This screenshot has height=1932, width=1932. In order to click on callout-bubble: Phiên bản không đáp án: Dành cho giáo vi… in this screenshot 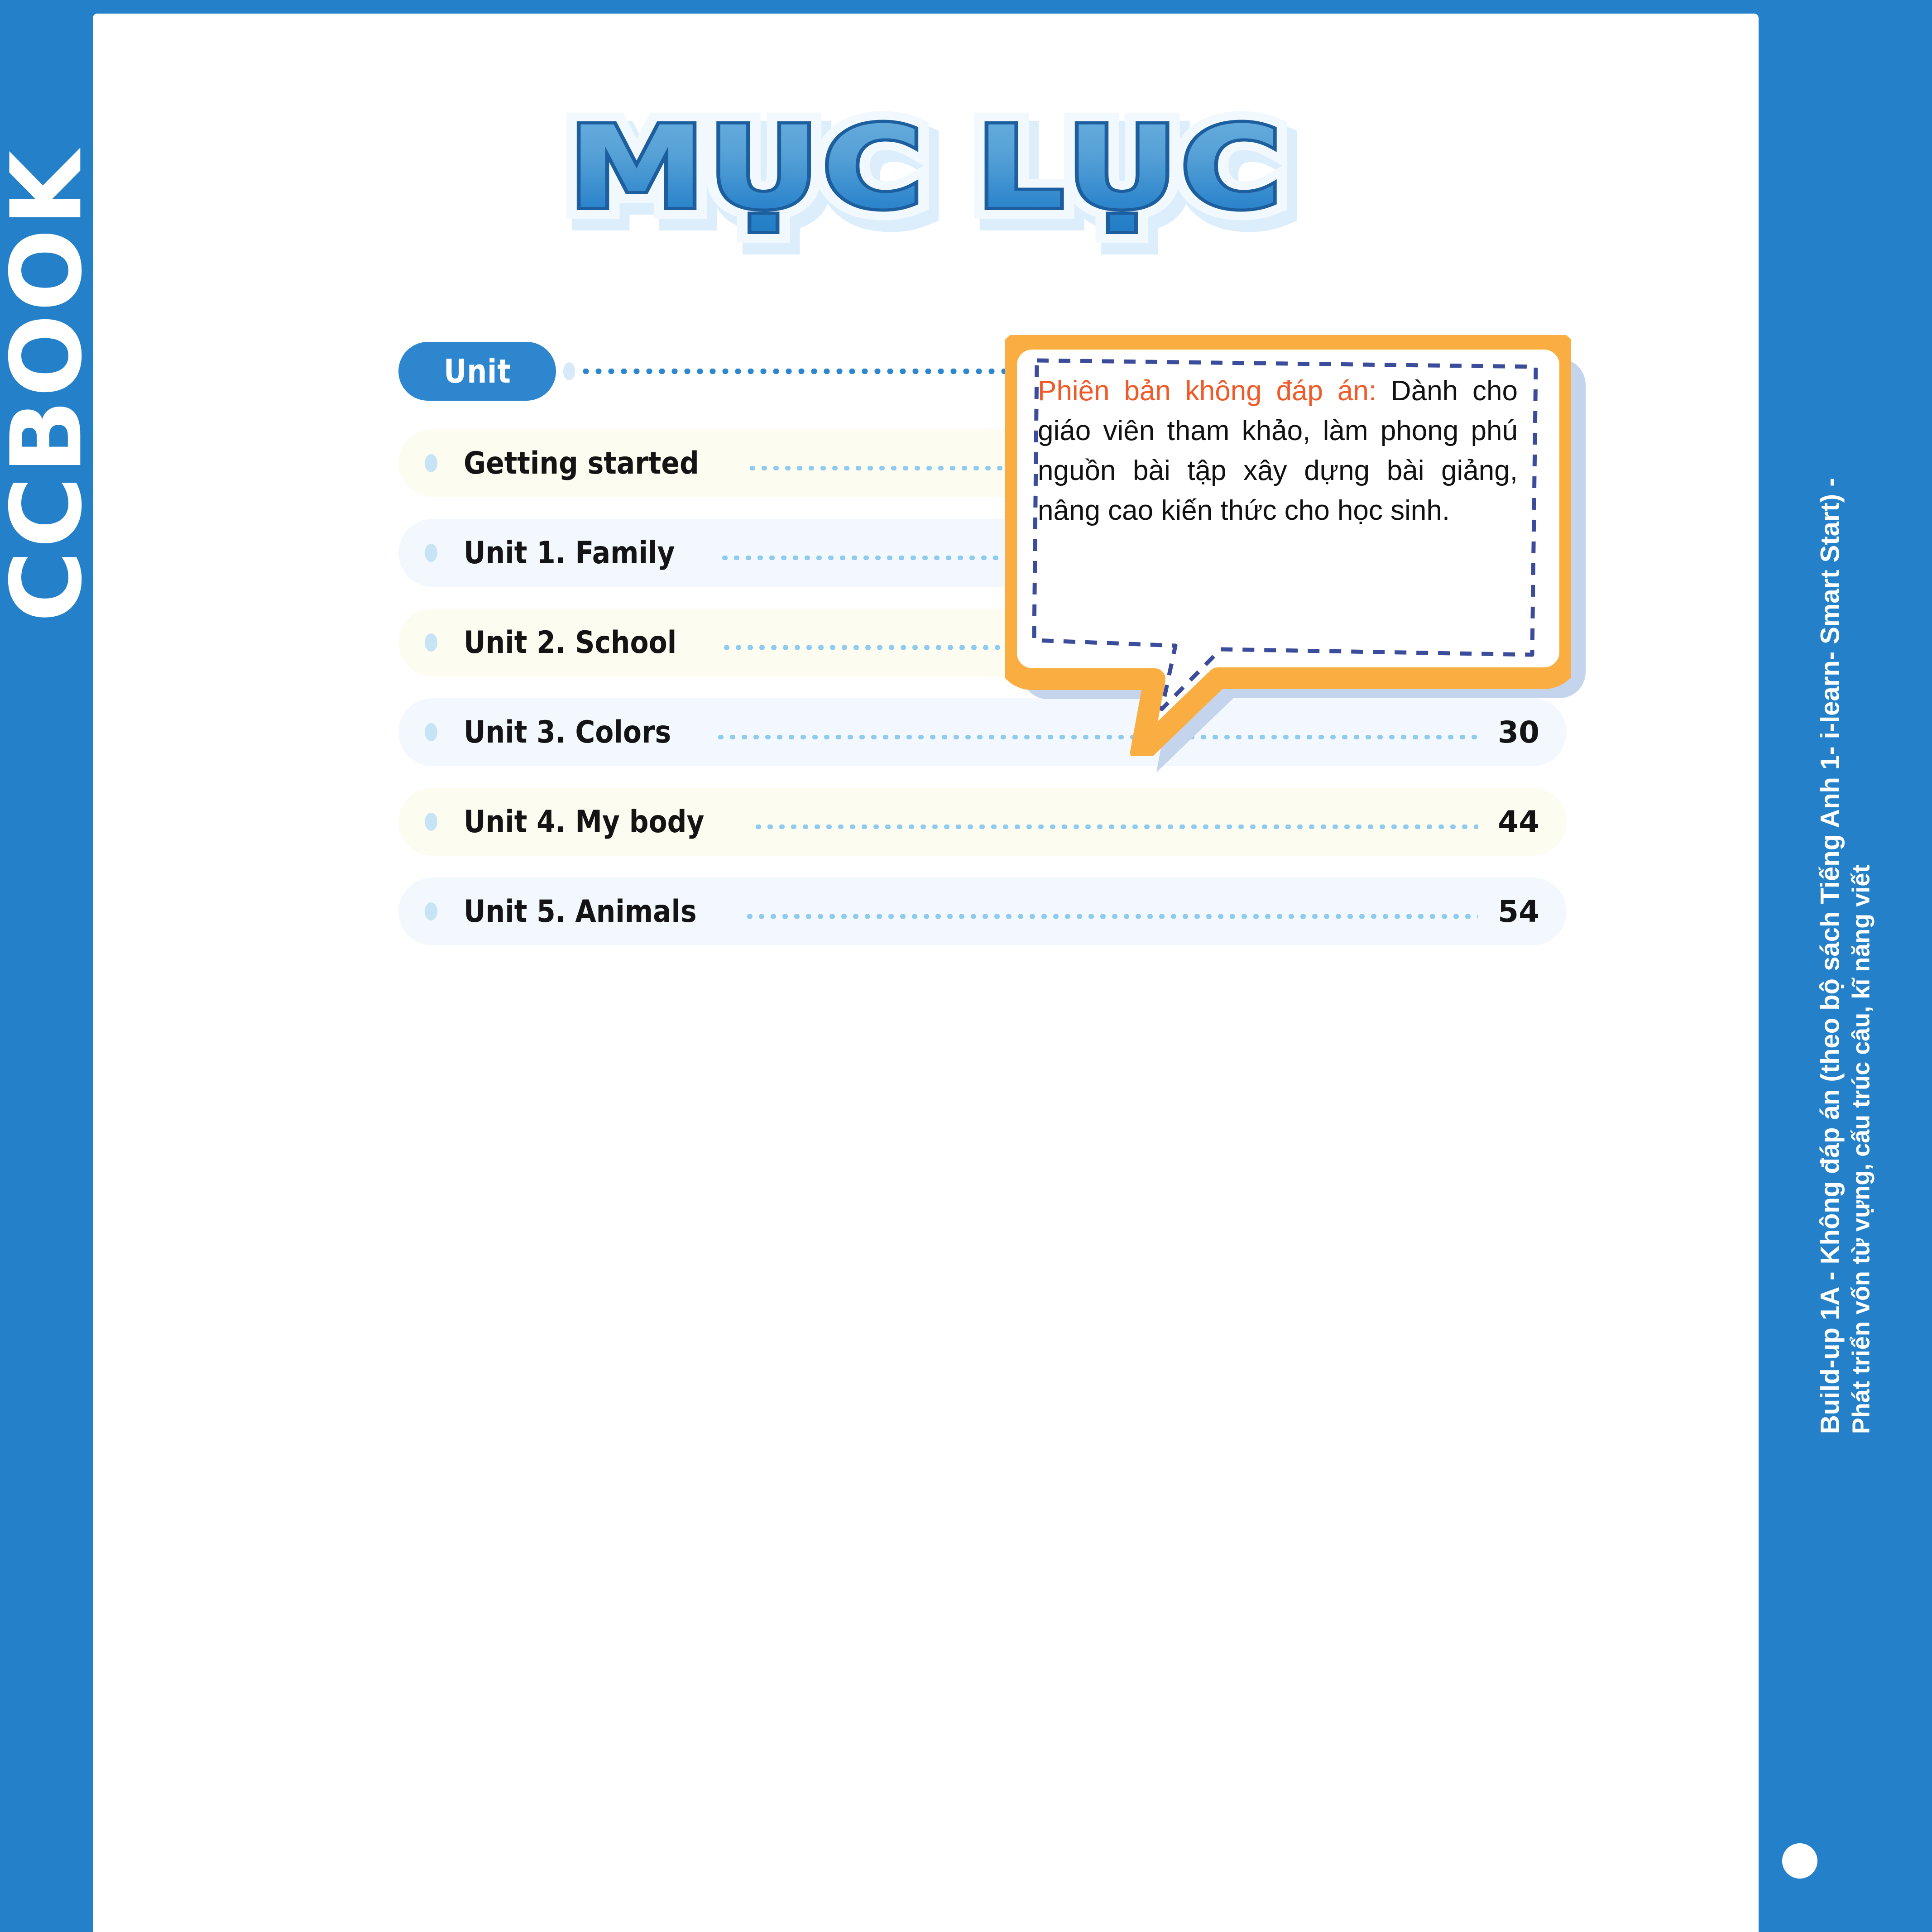, I will do `click(1301, 559)`.